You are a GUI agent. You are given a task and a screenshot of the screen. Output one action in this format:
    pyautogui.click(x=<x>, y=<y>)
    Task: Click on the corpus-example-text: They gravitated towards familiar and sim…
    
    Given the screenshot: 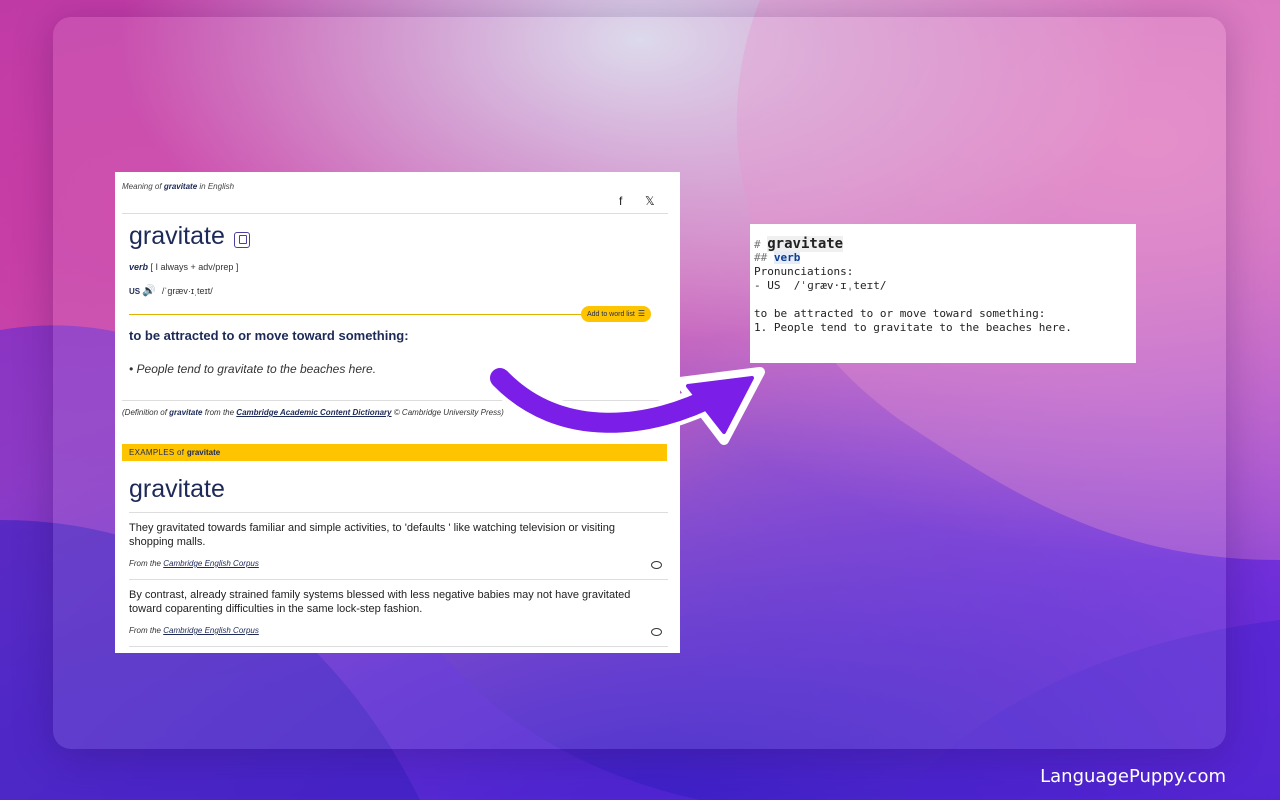 What is the action you would take?
    pyautogui.click(x=372, y=535)
    